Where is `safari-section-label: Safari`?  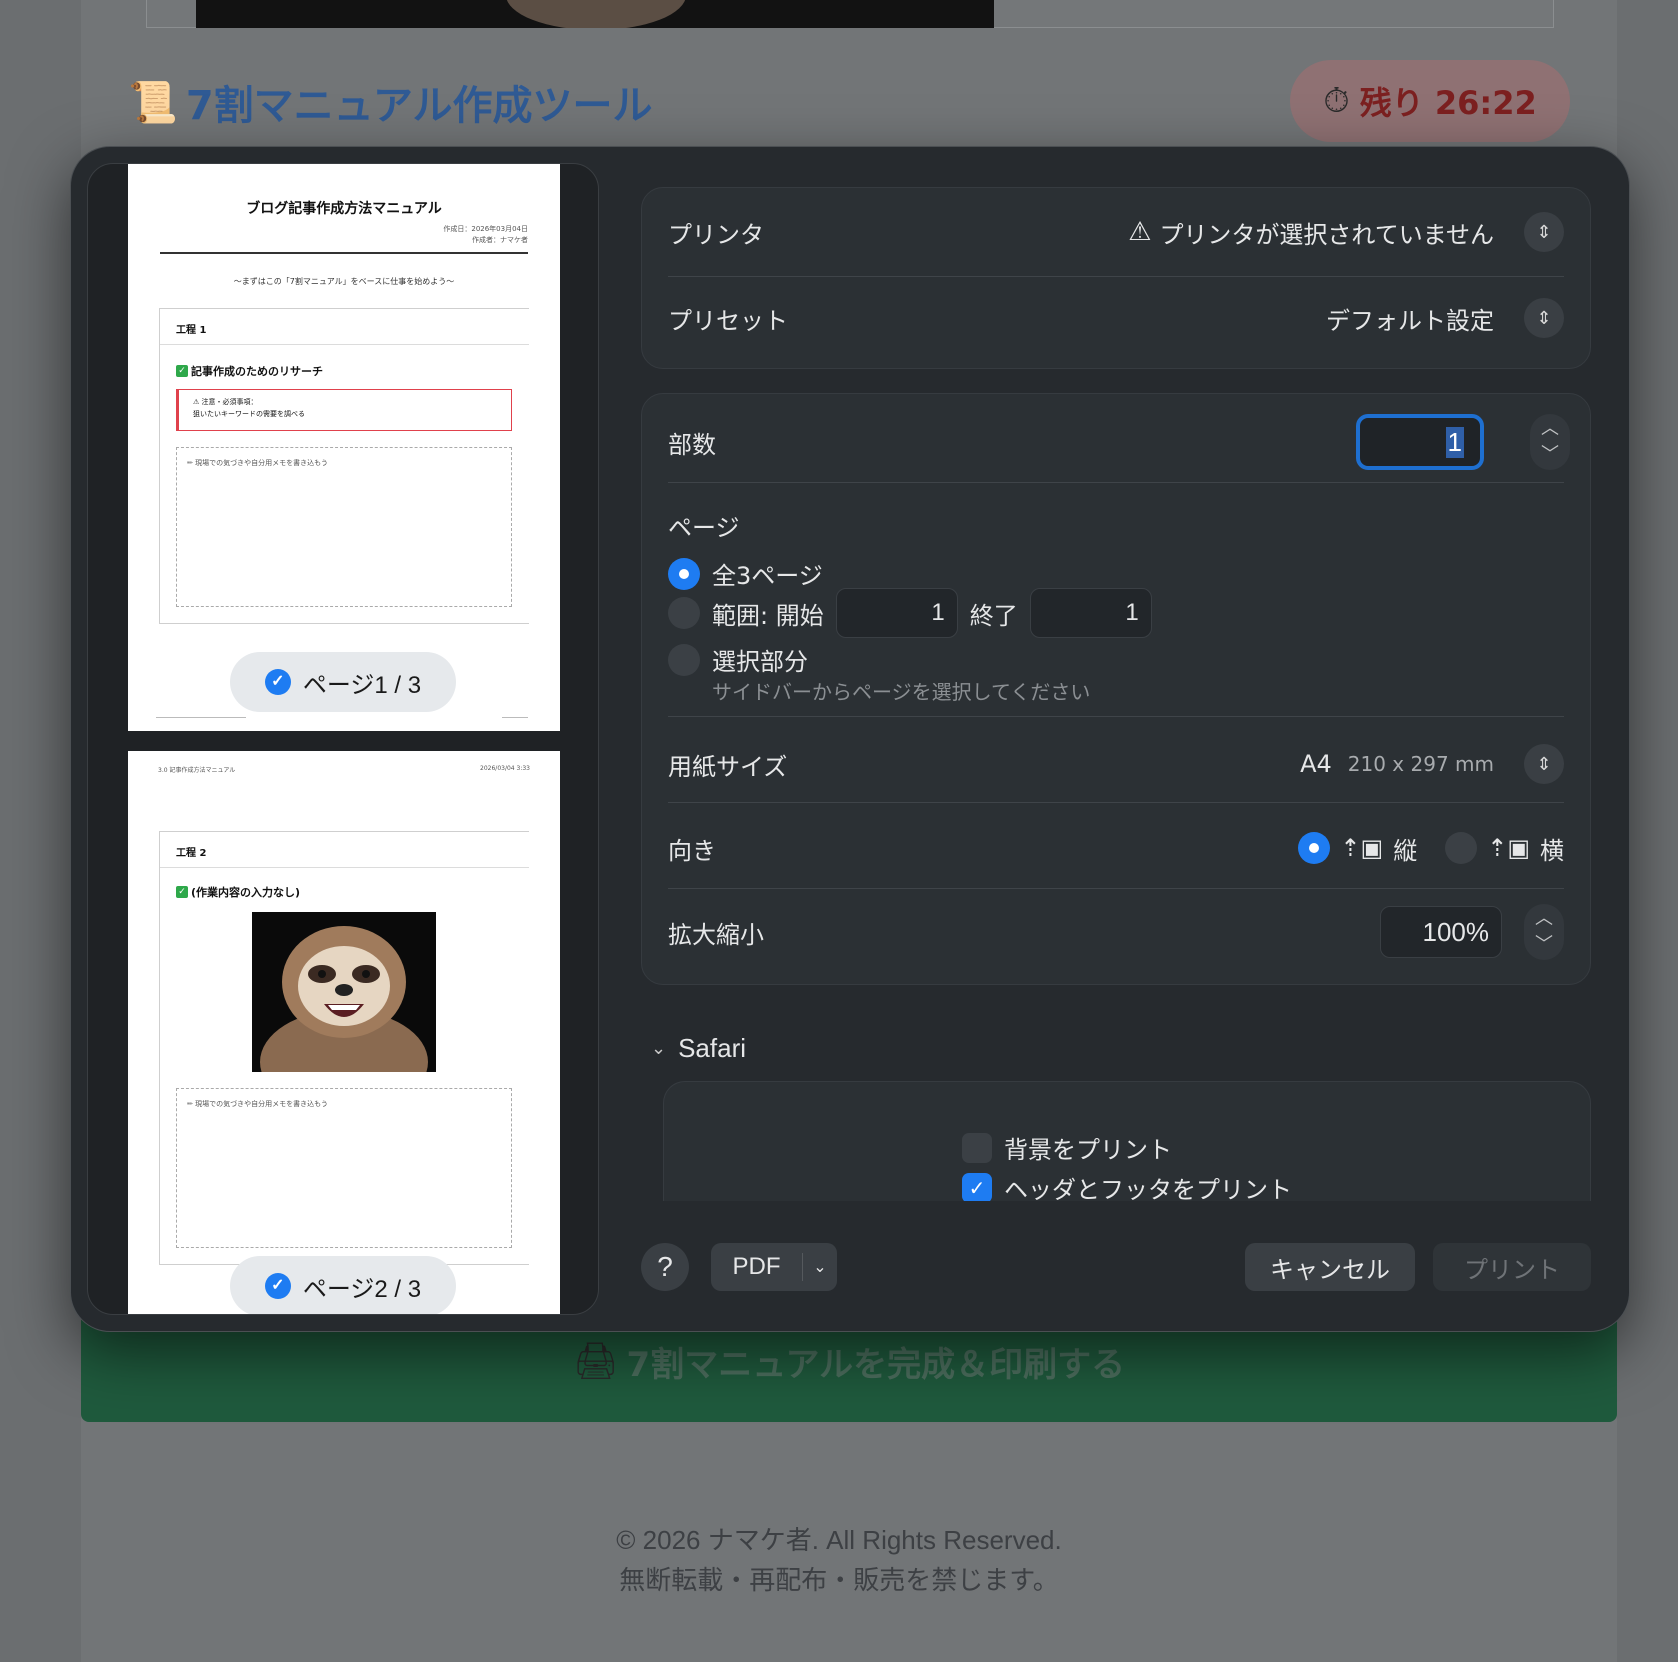
safari-section-label: Safari is located at coordinates (712, 1048).